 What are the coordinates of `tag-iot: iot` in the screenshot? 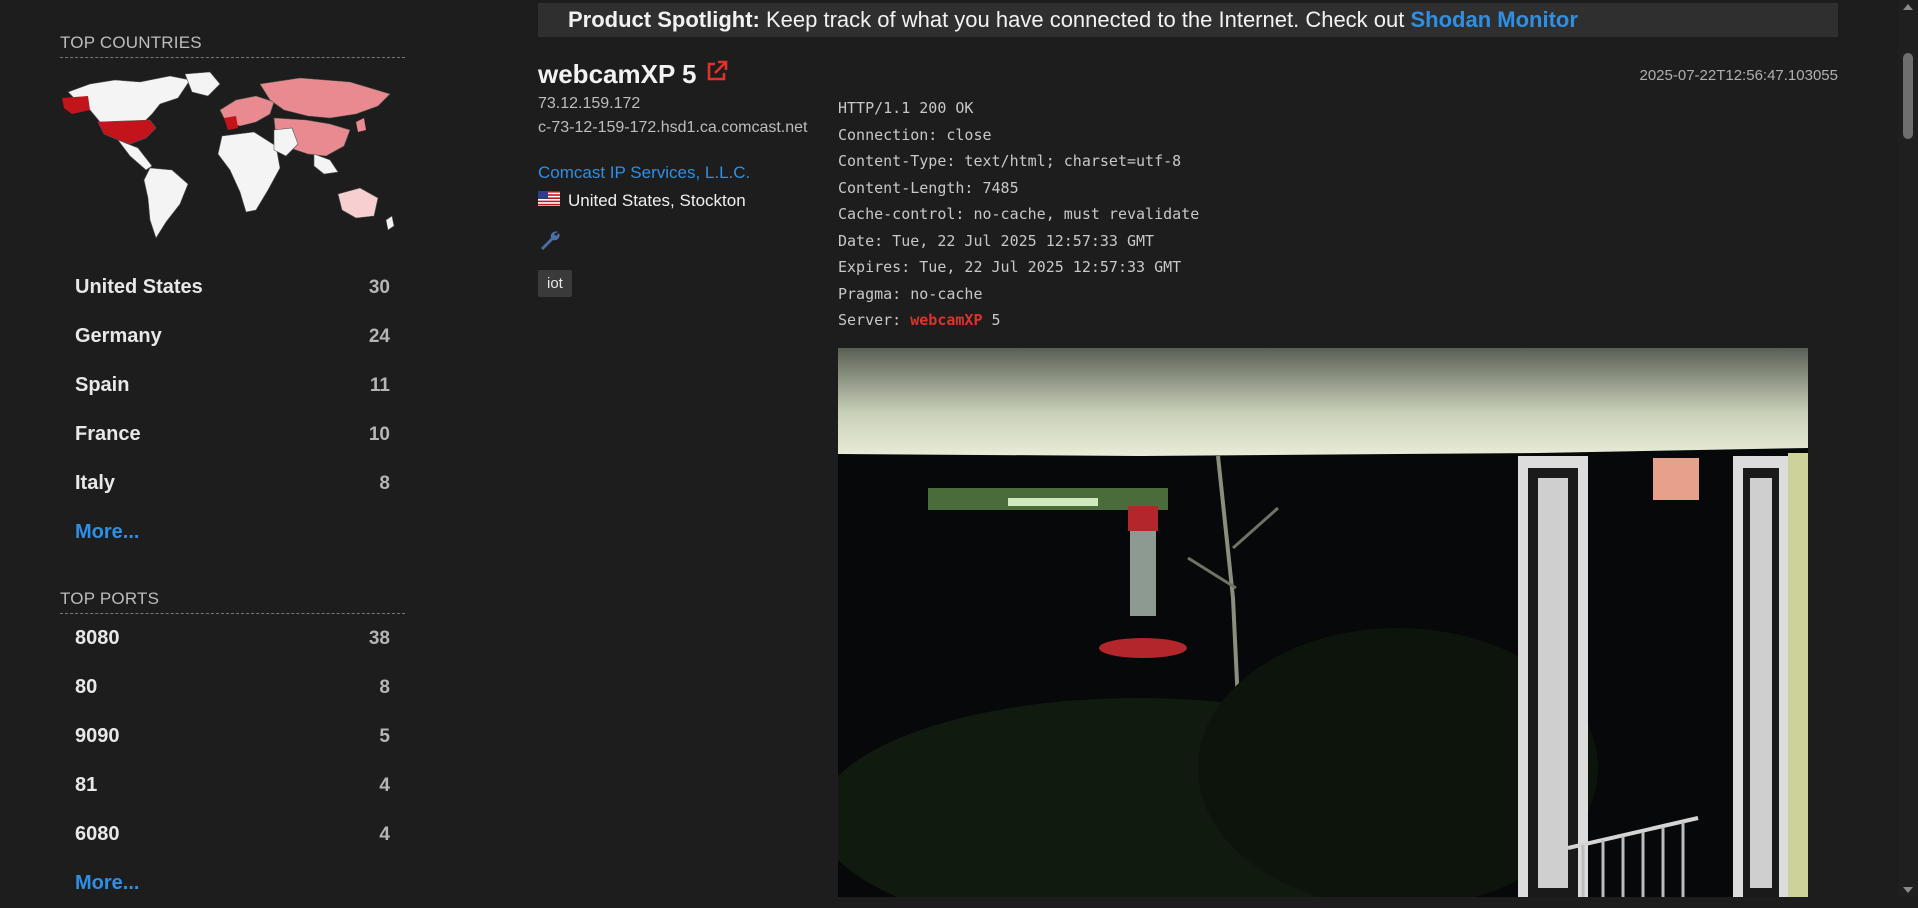 It's located at (555, 283).